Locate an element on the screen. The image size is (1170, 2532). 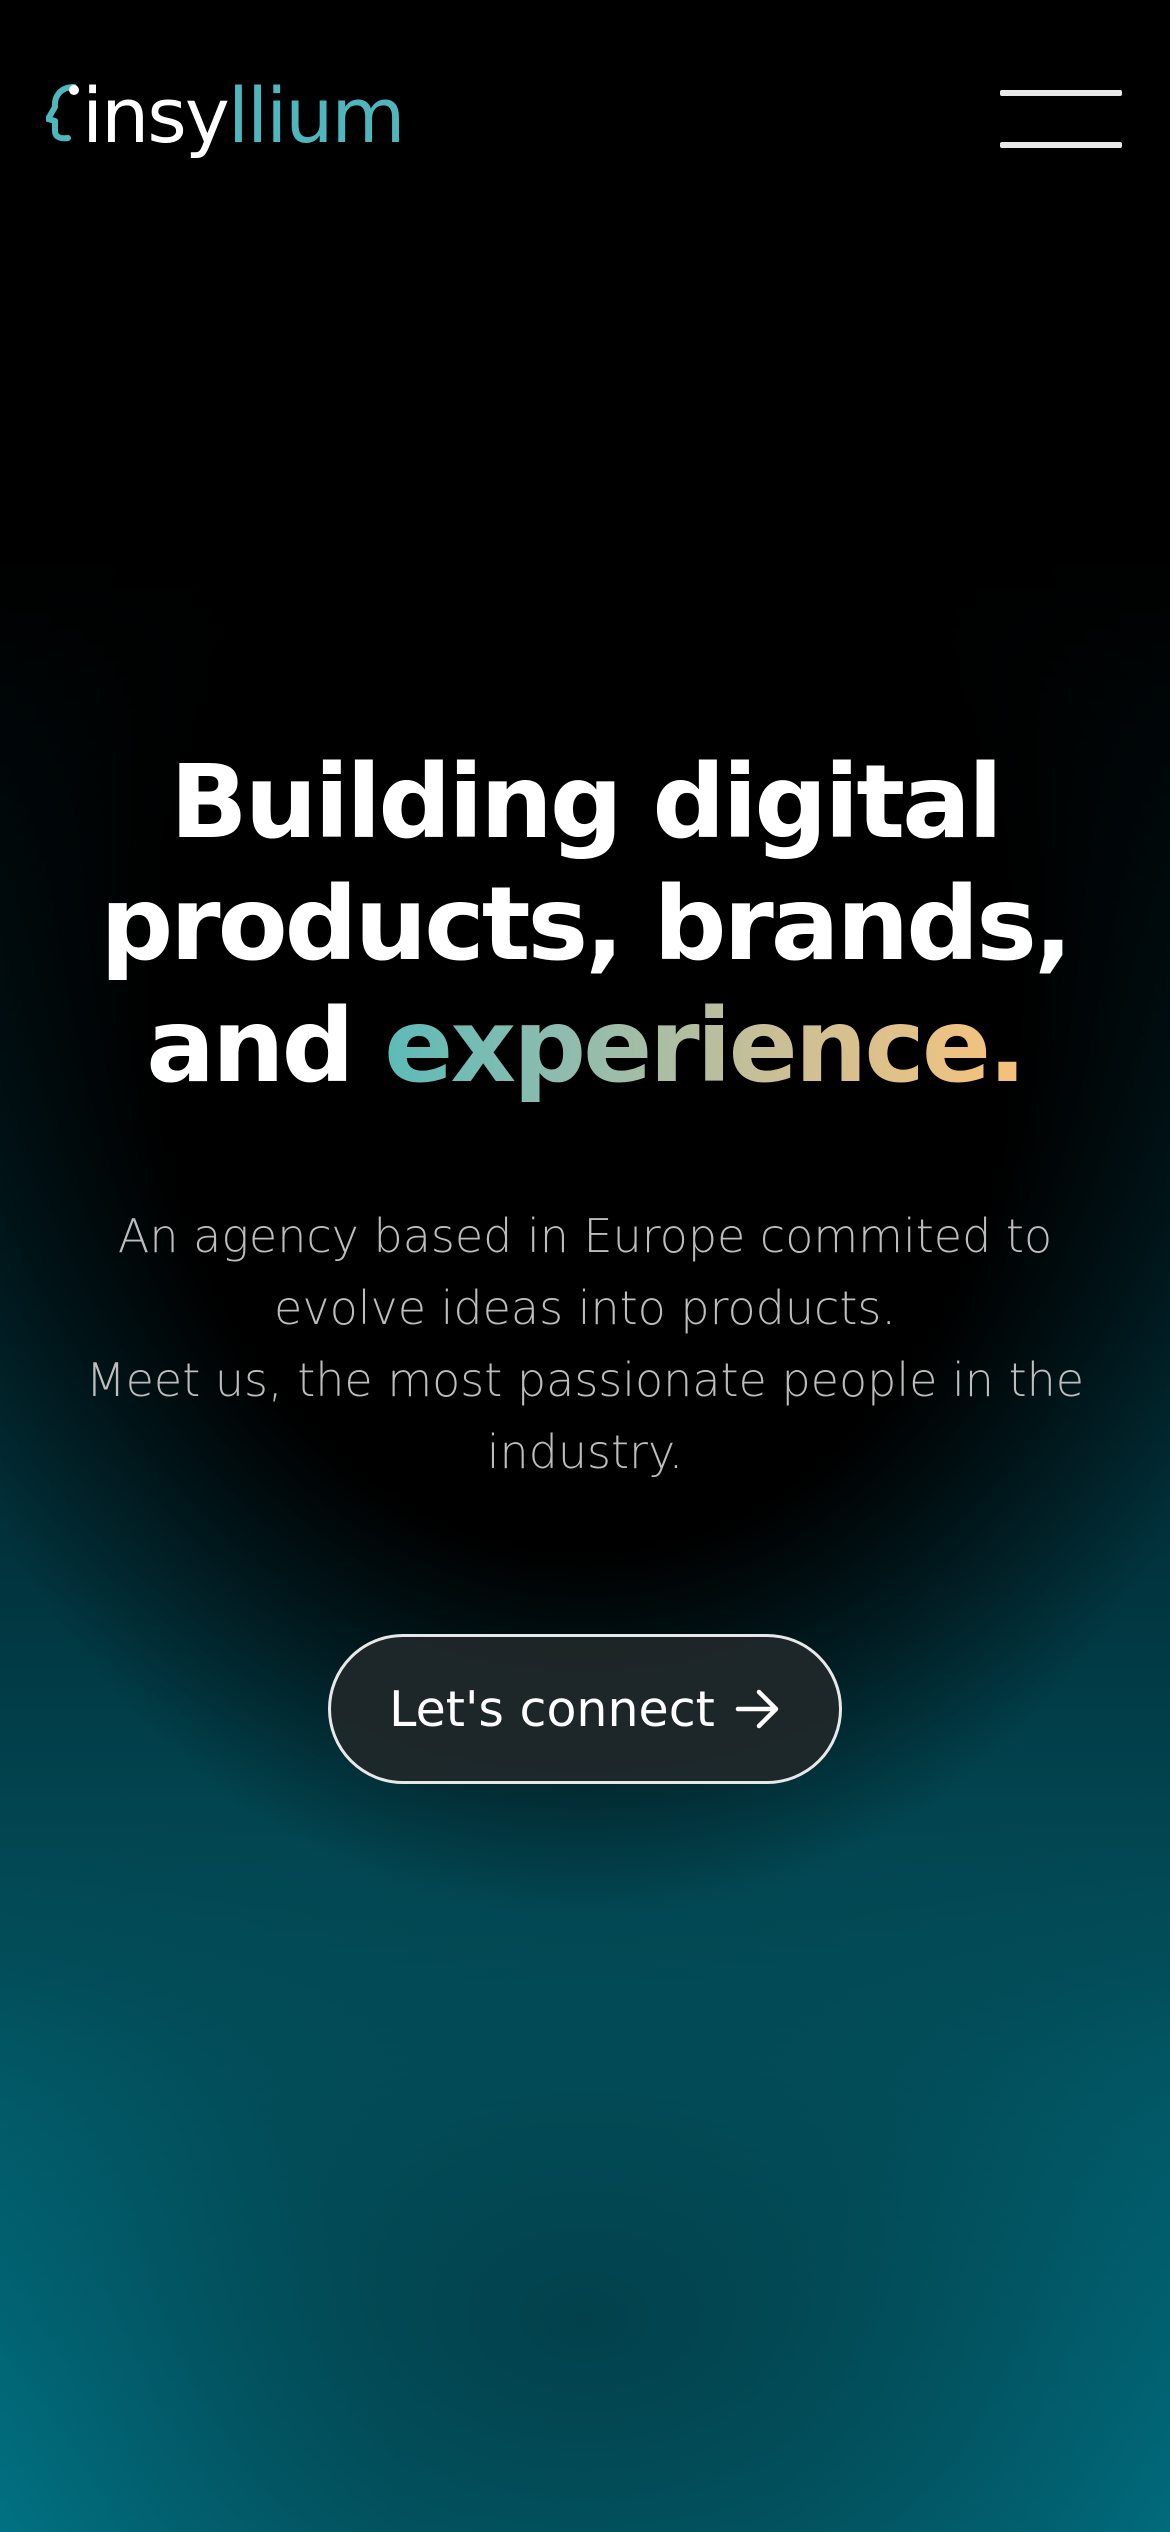
logo: insy llium is located at coordinates (226, 116).